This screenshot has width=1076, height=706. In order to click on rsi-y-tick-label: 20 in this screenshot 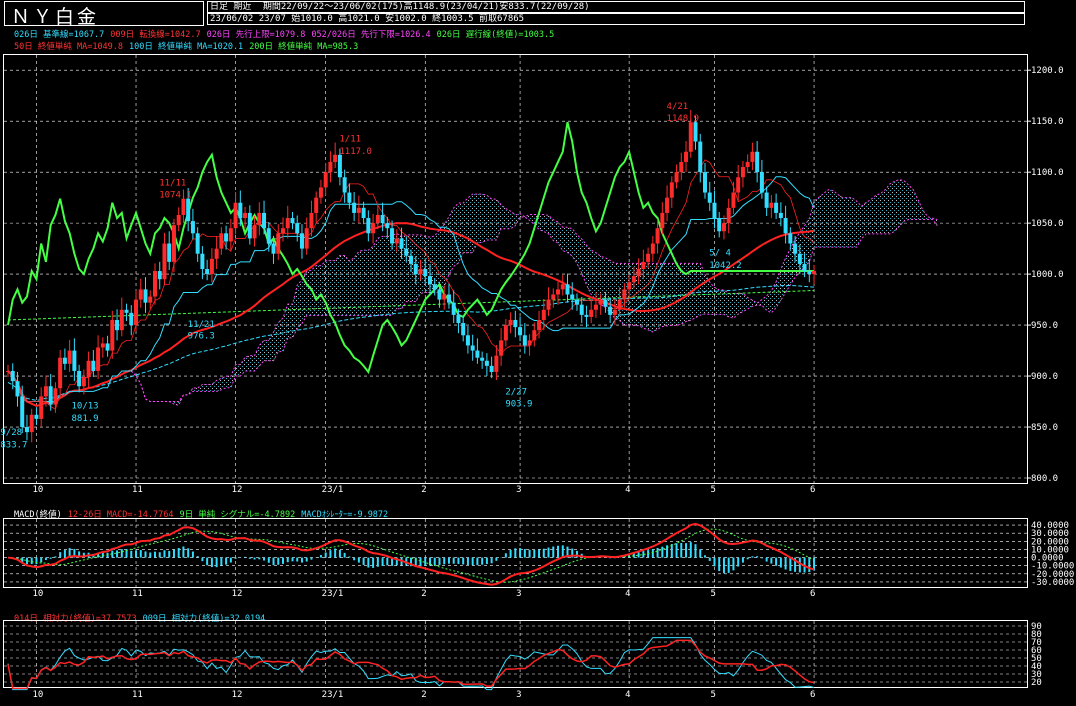, I will do `click(1036, 683)`.